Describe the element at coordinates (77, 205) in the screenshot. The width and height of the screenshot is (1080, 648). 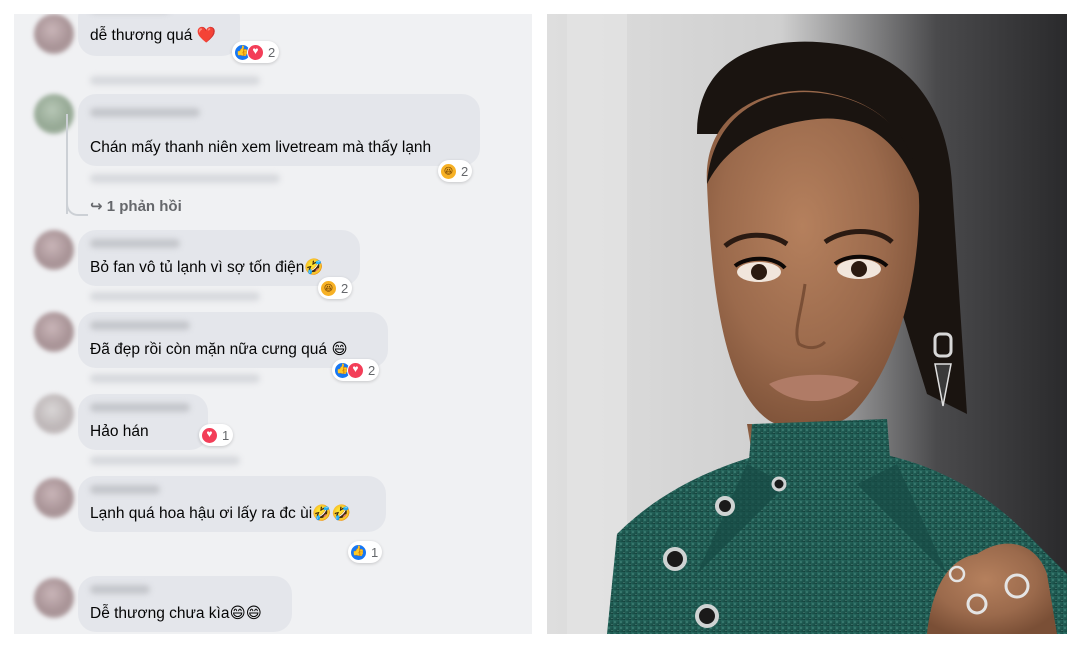
I see `thread-connector` at that location.